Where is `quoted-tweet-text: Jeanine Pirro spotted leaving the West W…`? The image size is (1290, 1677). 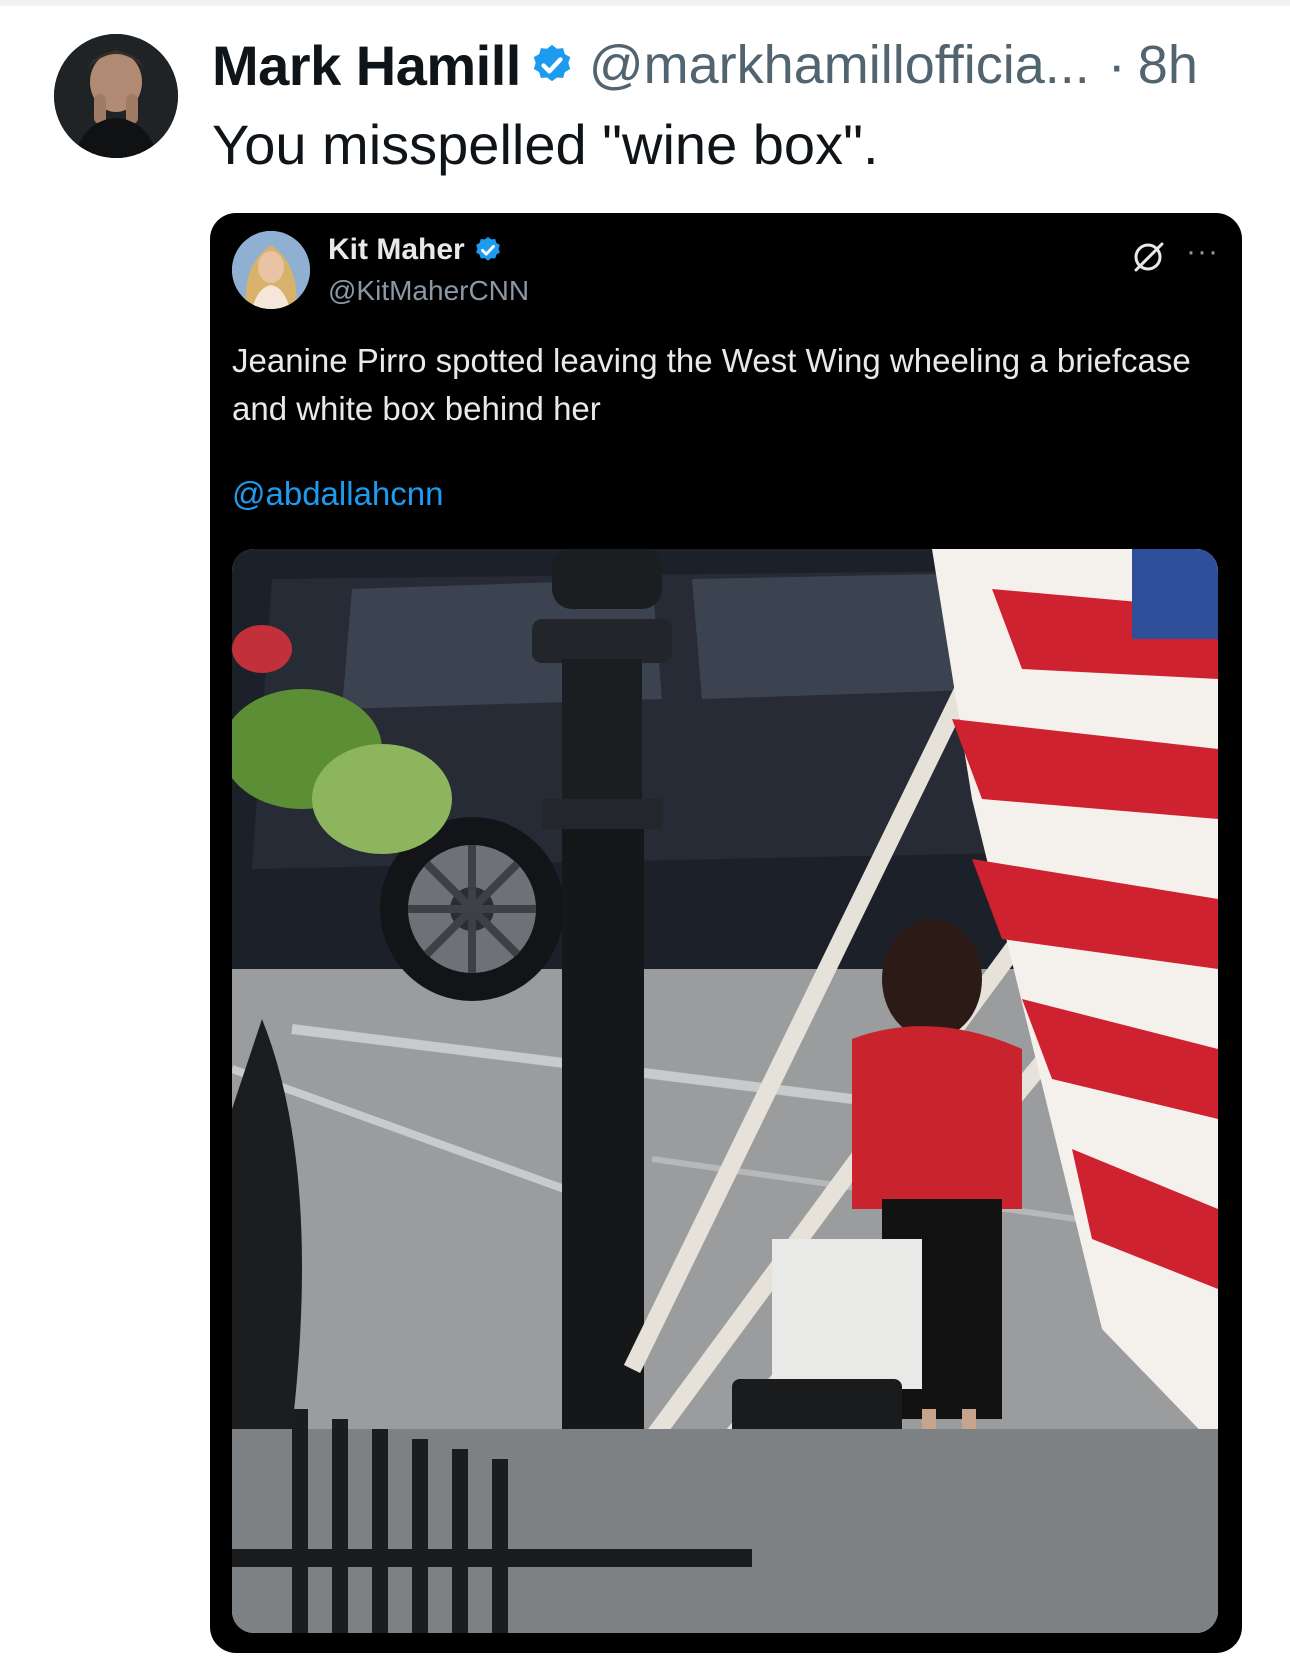 quoted-tweet-text: Jeanine Pirro spotted leaving the West W… is located at coordinates (711, 384).